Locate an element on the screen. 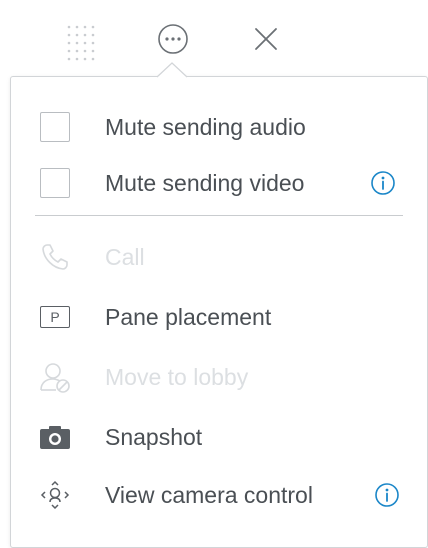 Image resolution: width=428 pixels, height=548 pixels. camera-icon is located at coordinates (55, 437).